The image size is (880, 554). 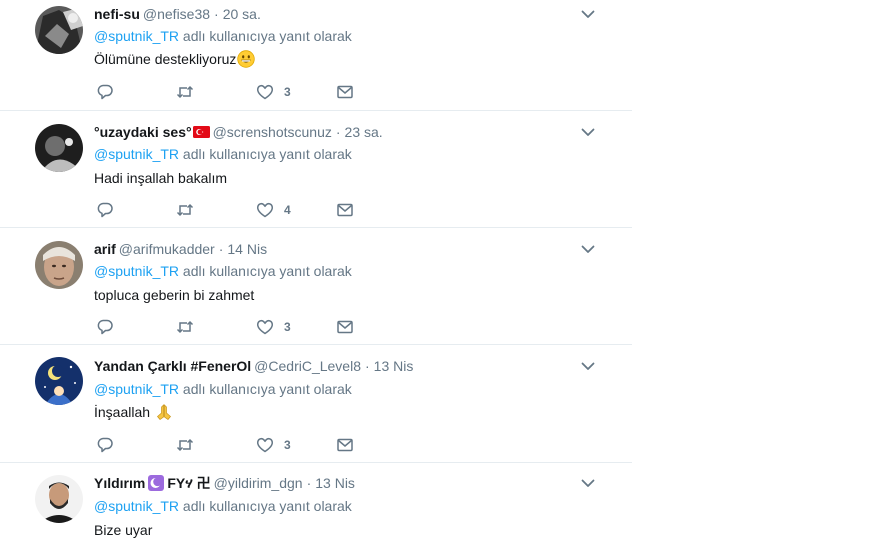 What do you see at coordinates (167, 249) in the screenshot?
I see `author-username: @arifmukadder` at bounding box center [167, 249].